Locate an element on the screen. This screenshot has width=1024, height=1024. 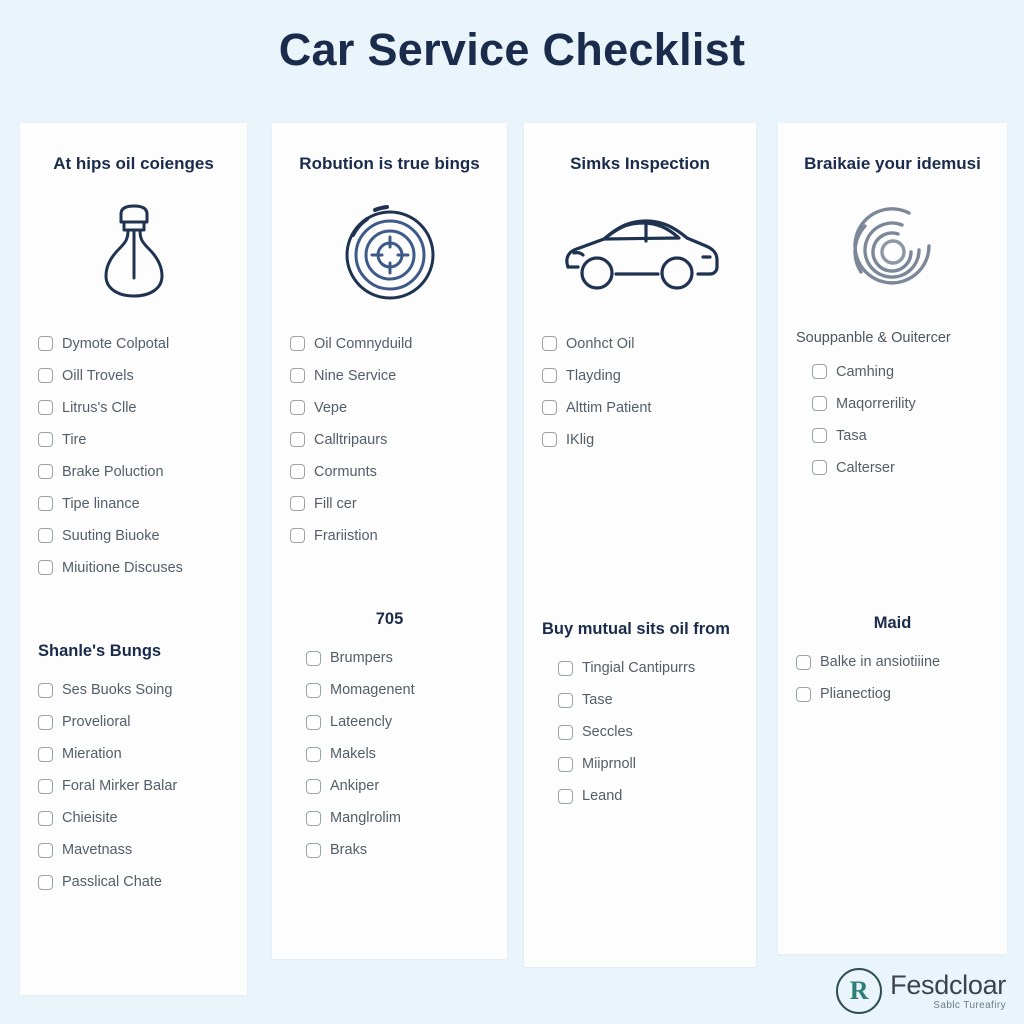
list-item: Foral Mirker Balar is located at coordinates (133, 786).